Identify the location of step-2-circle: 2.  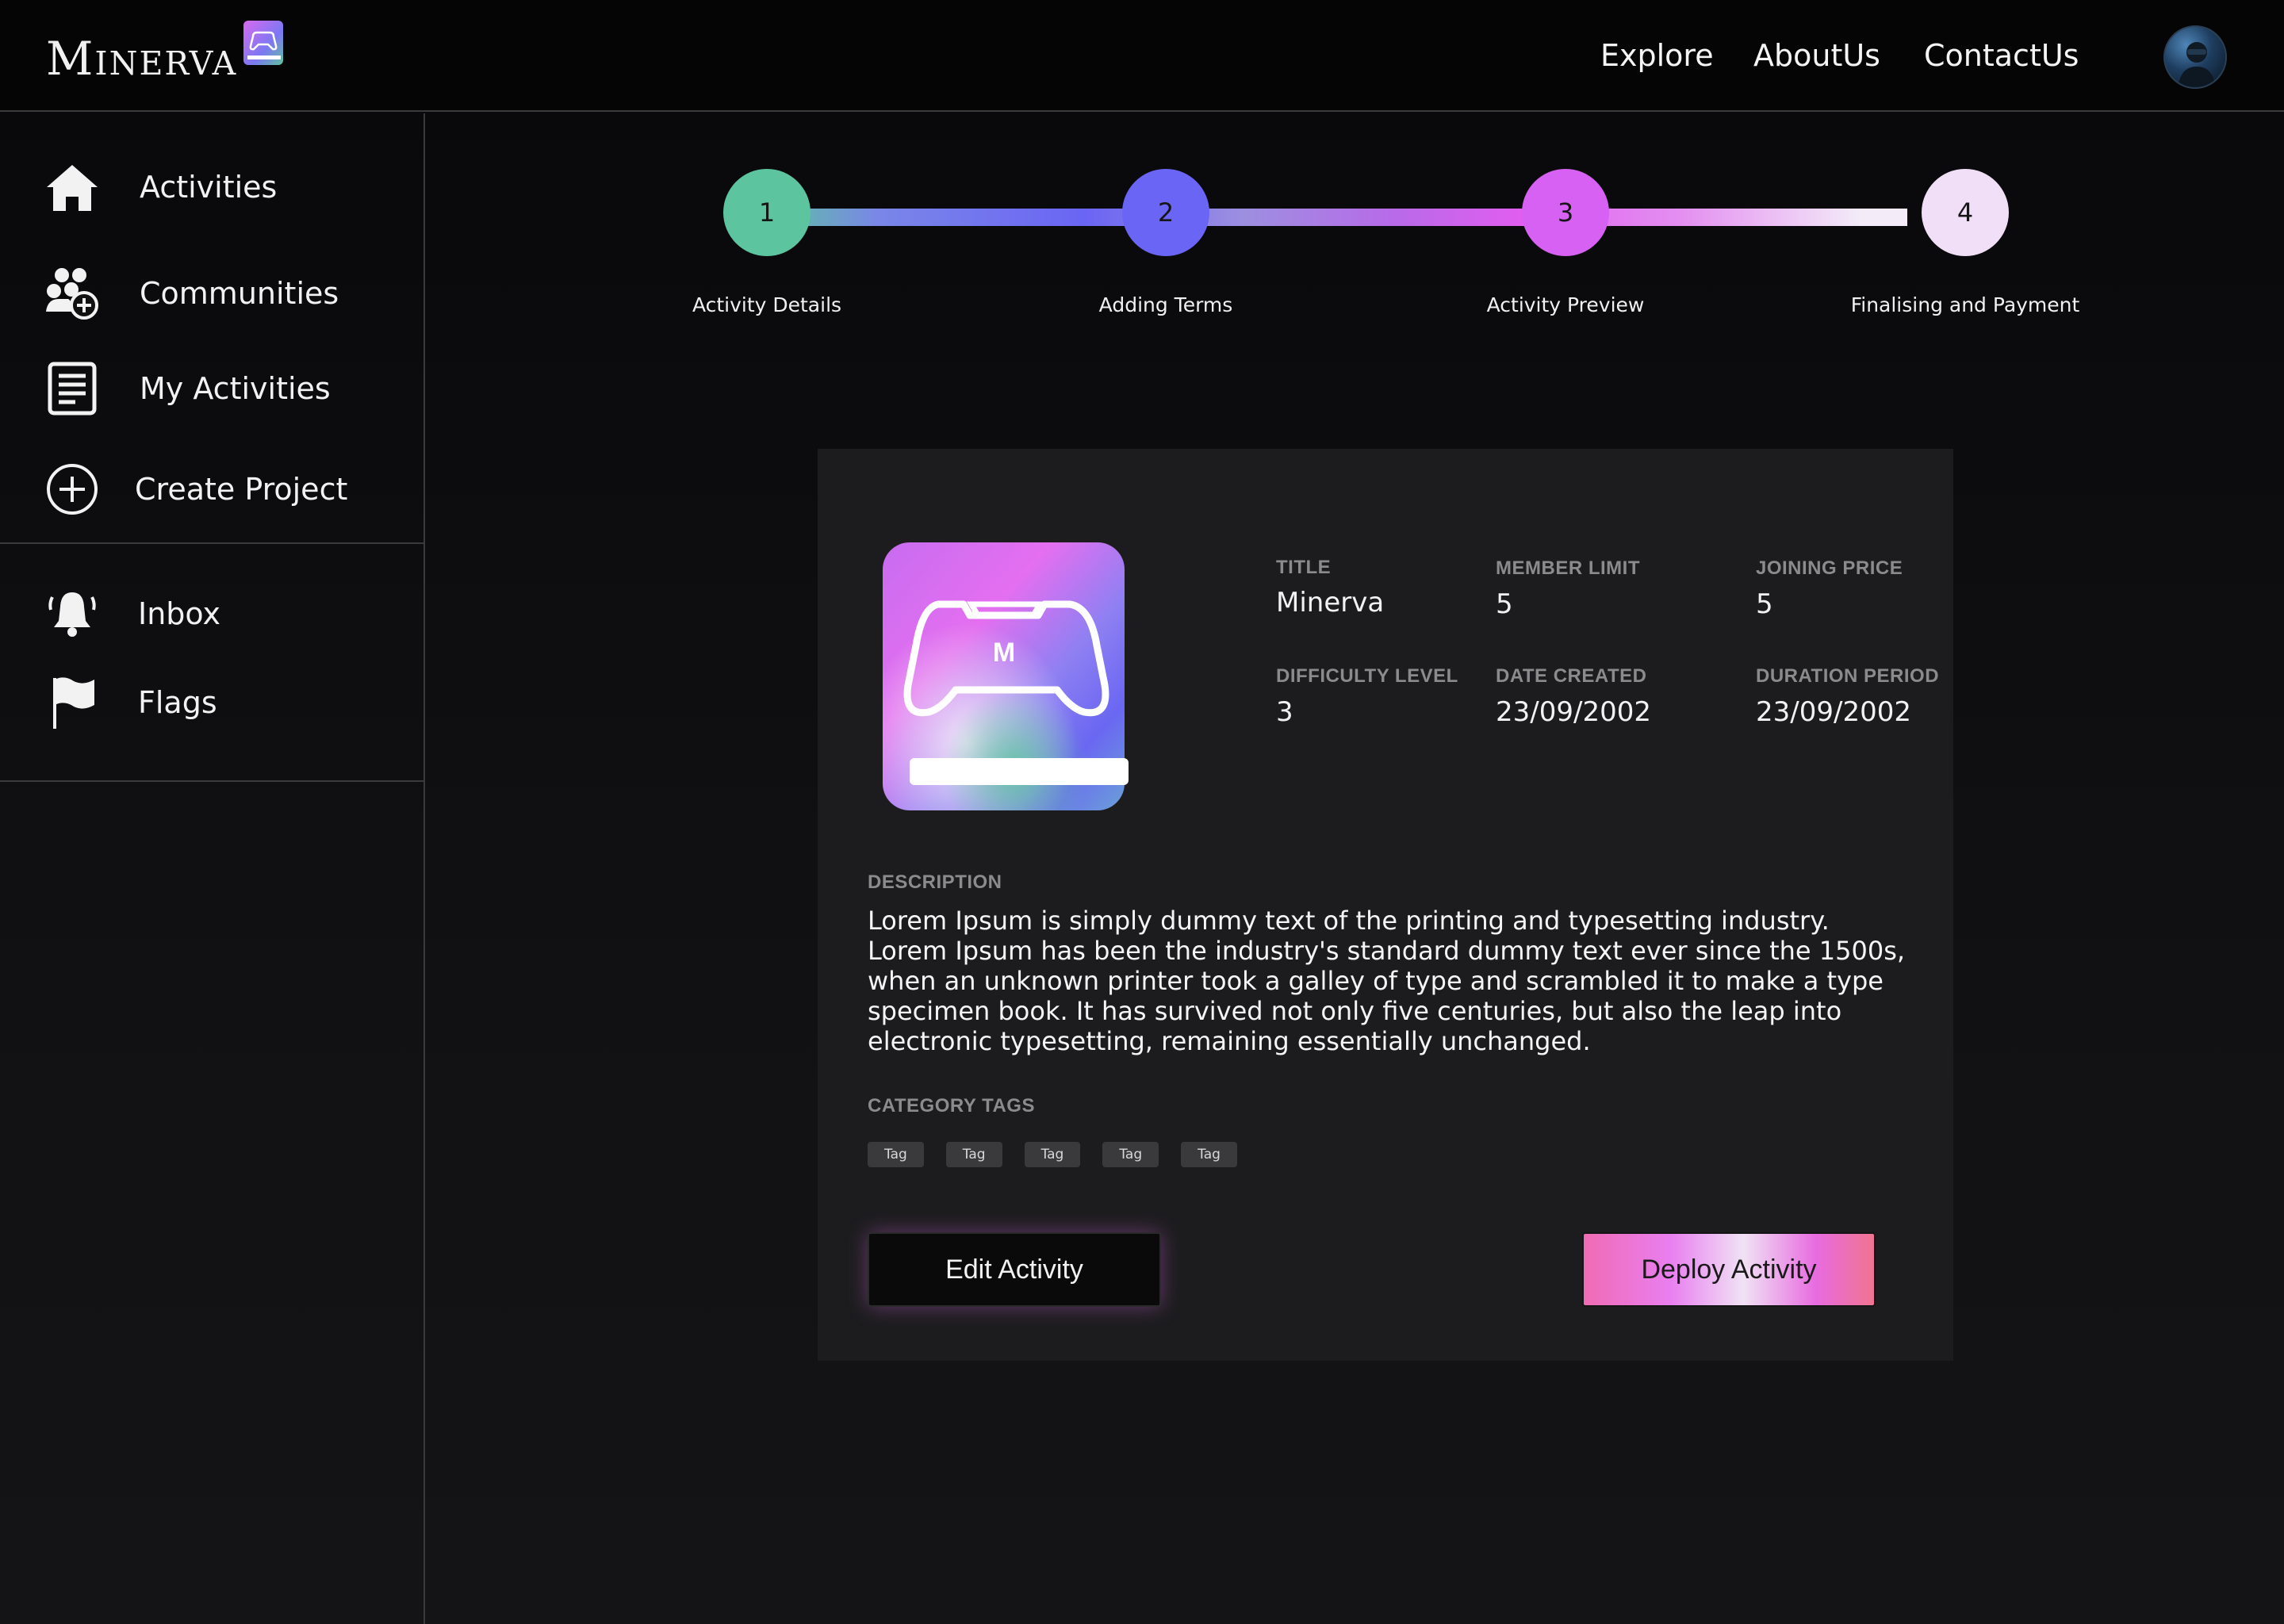
(1165, 213).